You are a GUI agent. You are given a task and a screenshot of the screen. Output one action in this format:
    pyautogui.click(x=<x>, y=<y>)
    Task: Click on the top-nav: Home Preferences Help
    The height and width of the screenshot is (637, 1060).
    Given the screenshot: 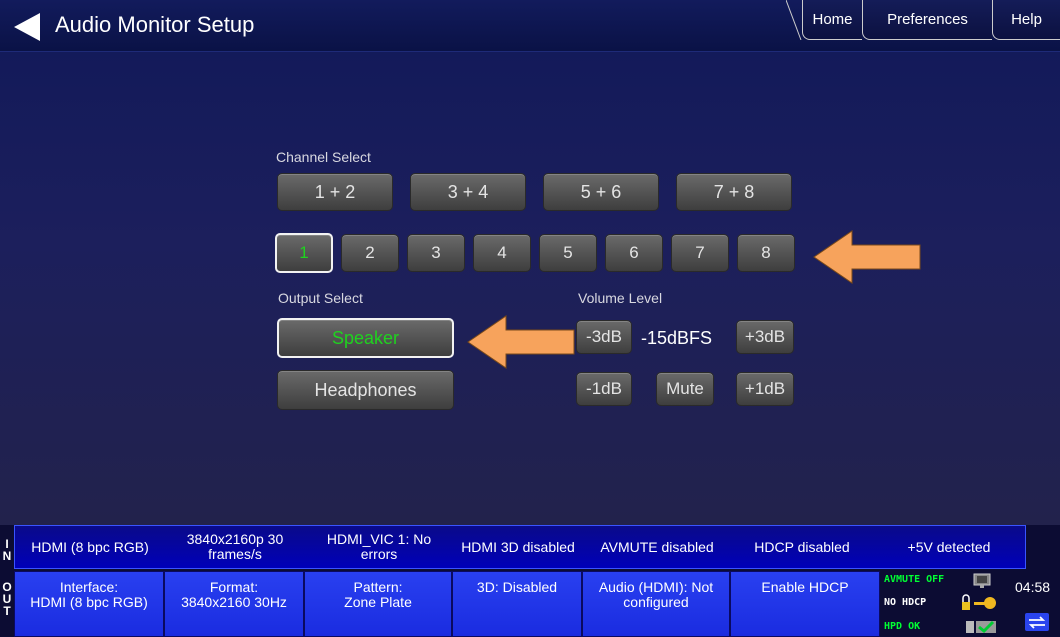 What is the action you would take?
    pyautogui.click(x=923, y=20)
    